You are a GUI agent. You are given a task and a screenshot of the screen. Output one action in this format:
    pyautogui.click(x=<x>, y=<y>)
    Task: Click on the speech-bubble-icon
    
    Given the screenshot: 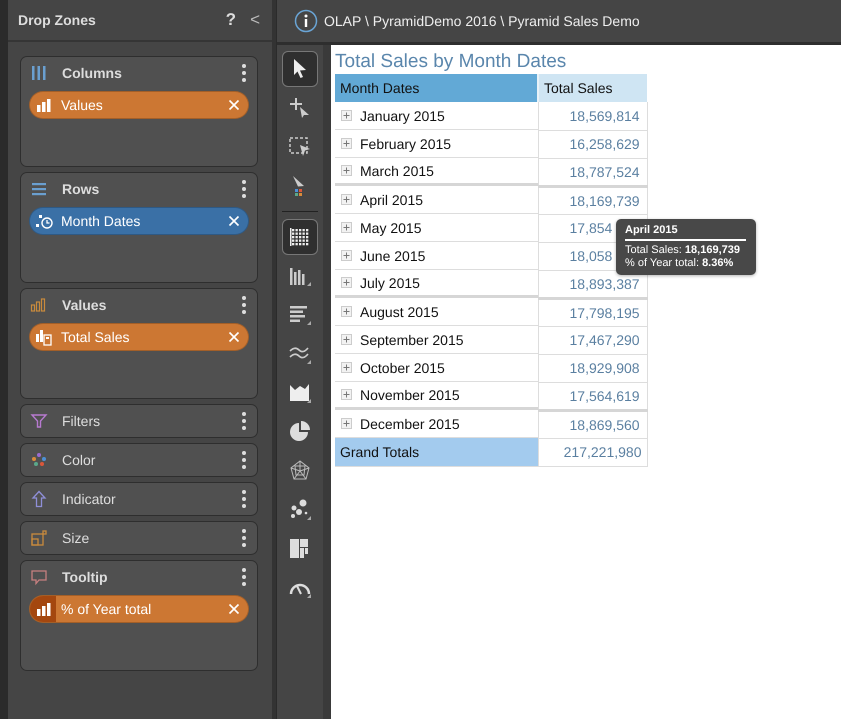 What is the action you would take?
    pyautogui.click(x=39, y=577)
    